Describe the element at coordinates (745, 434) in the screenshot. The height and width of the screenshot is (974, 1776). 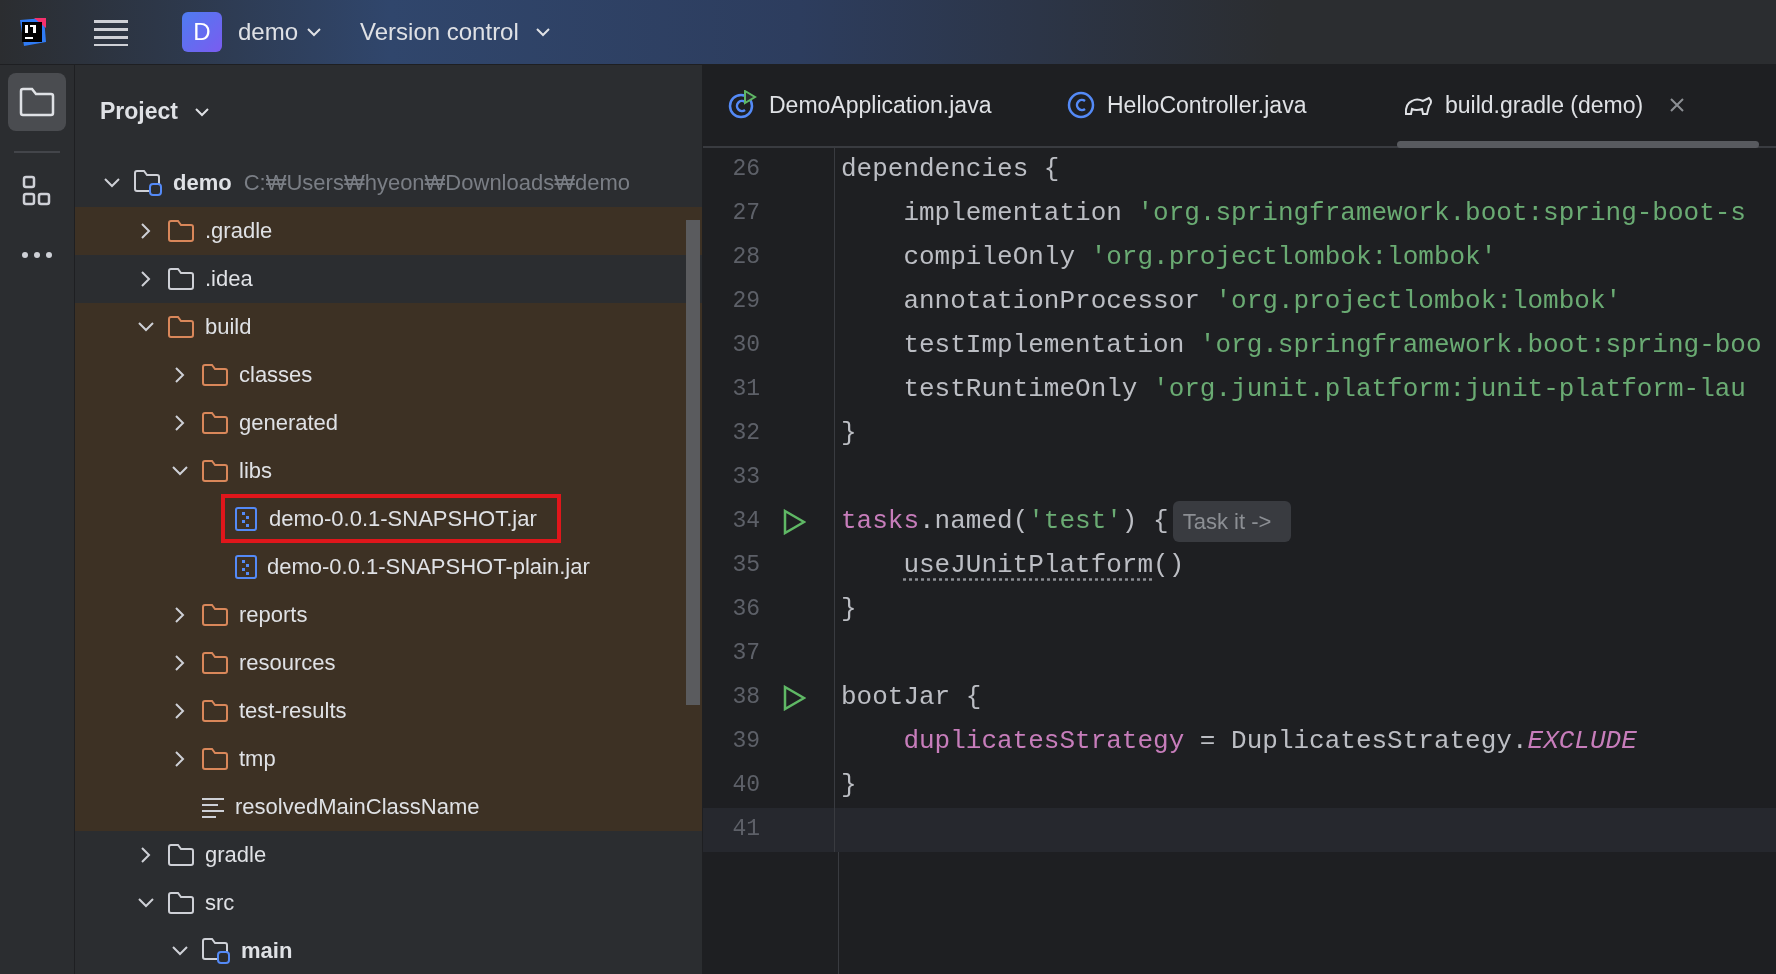
I see `line-number: 32` at that location.